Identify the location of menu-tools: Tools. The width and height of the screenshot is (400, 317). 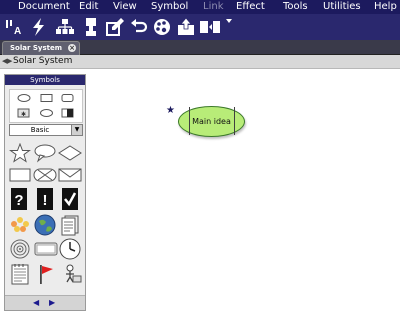
(295, 7).